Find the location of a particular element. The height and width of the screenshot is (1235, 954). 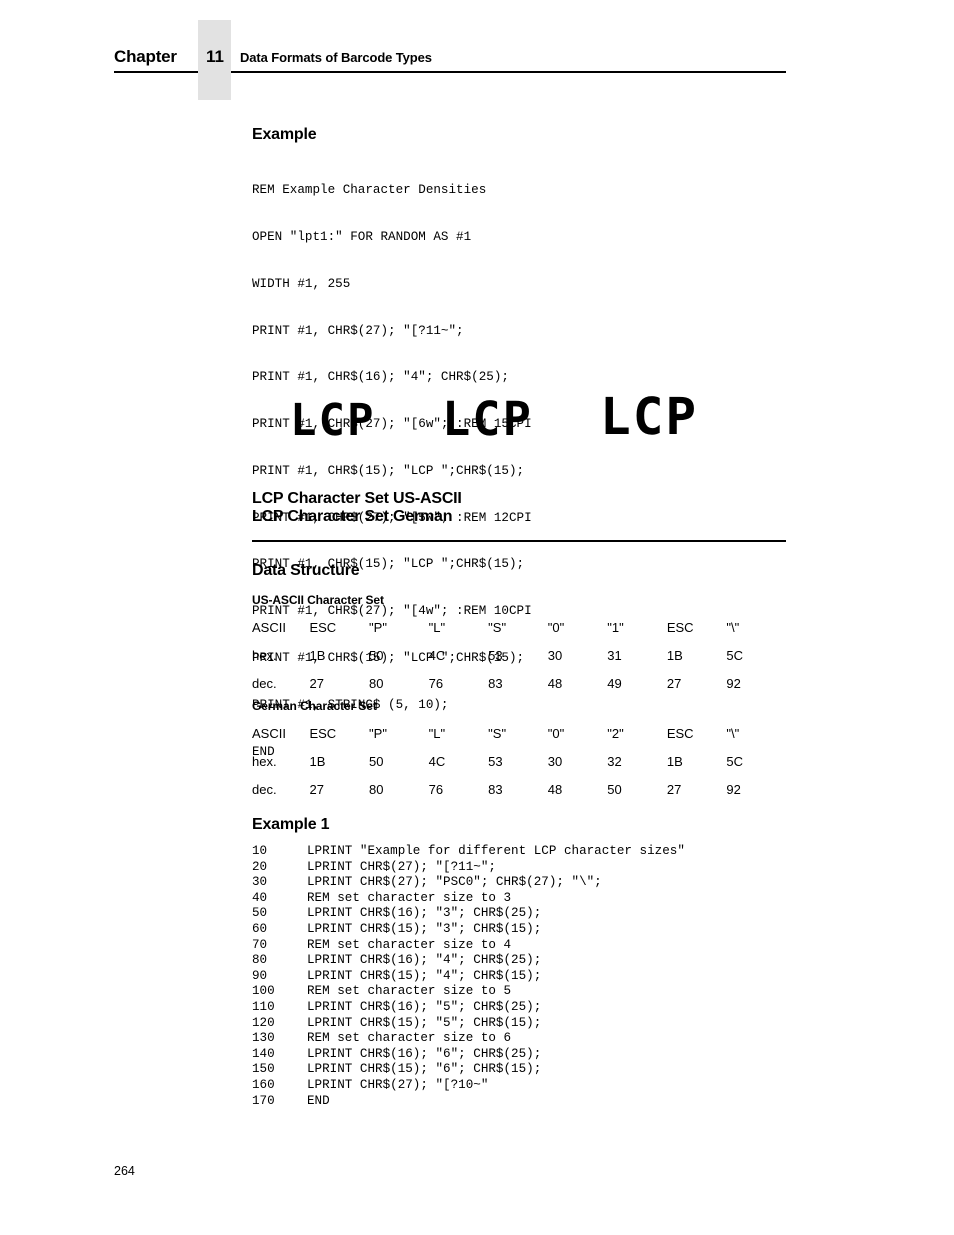

listing-line: 110 LPRINT CHR$(16); "5"; CHR$(25); is located at coordinates (519, 1008).